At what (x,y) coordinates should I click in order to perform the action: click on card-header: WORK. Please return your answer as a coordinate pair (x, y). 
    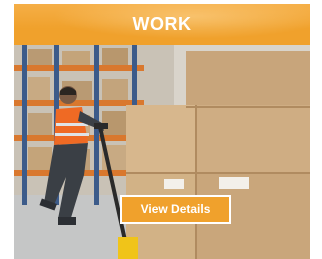
    Looking at the image, I should click on (162, 24).